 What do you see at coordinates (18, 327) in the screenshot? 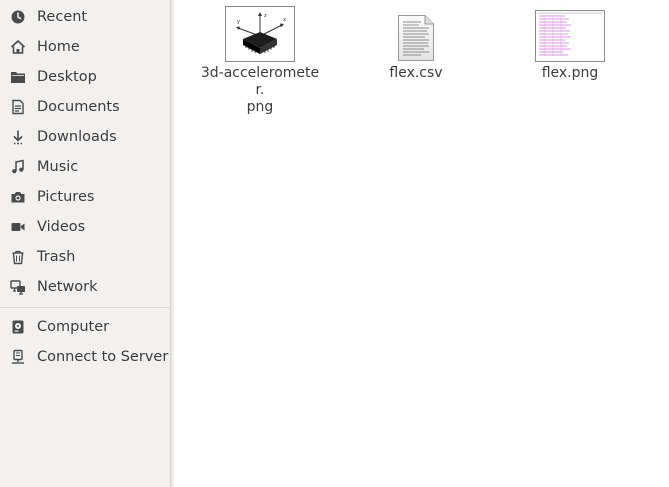
I see `drive-icon` at bounding box center [18, 327].